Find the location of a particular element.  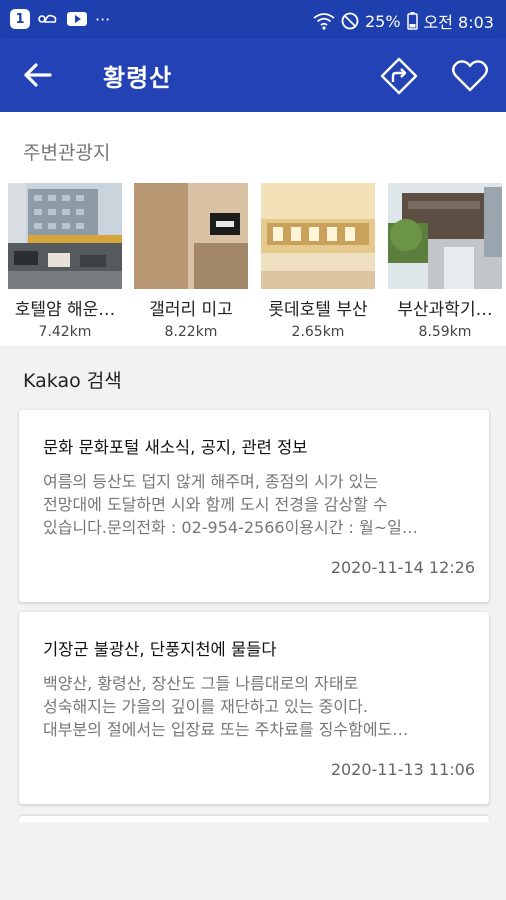

result-title: 기장군 불광산, 단풍지천에 물들다 is located at coordinates (160, 649).